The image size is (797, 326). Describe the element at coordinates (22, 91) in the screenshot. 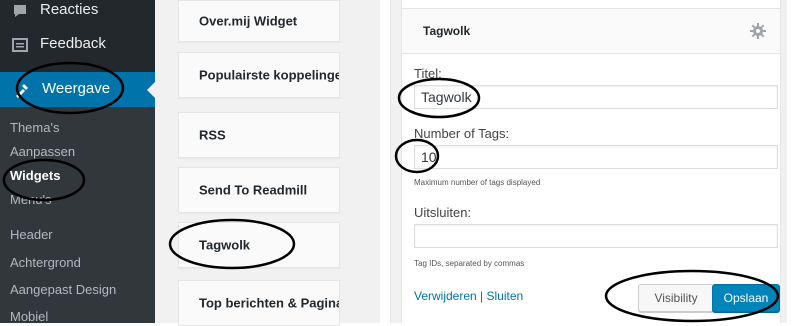

I see `appearance-icon` at that location.